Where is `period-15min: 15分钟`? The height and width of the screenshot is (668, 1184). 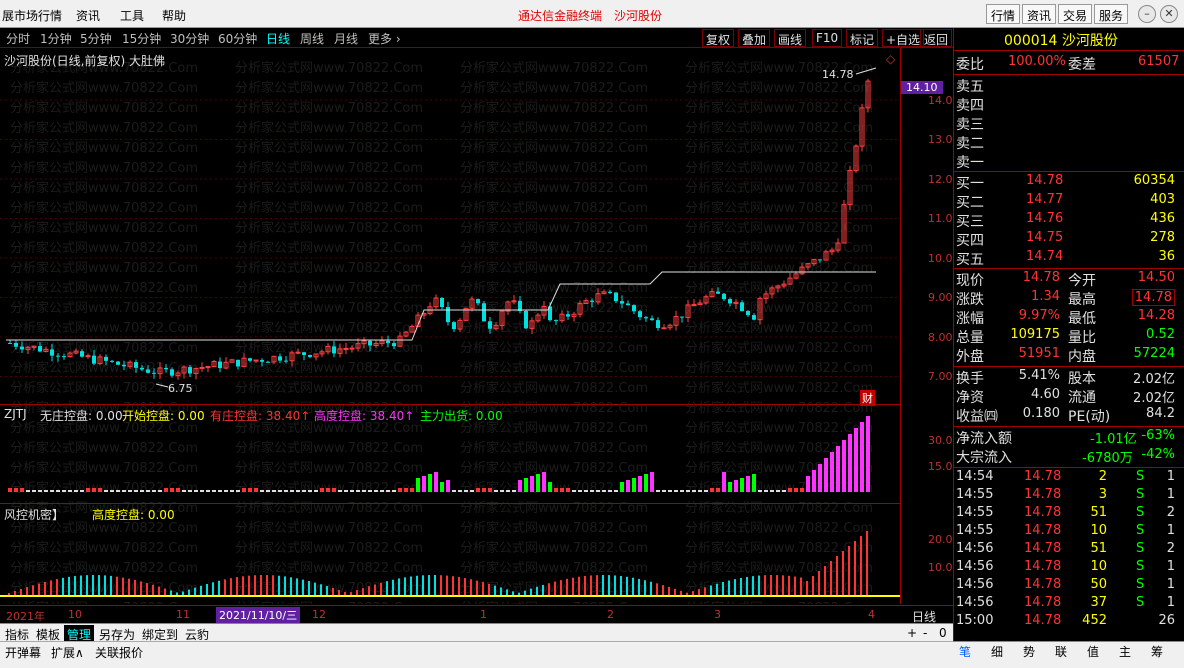
period-15min: 15分钟 is located at coordinates (141, 38).